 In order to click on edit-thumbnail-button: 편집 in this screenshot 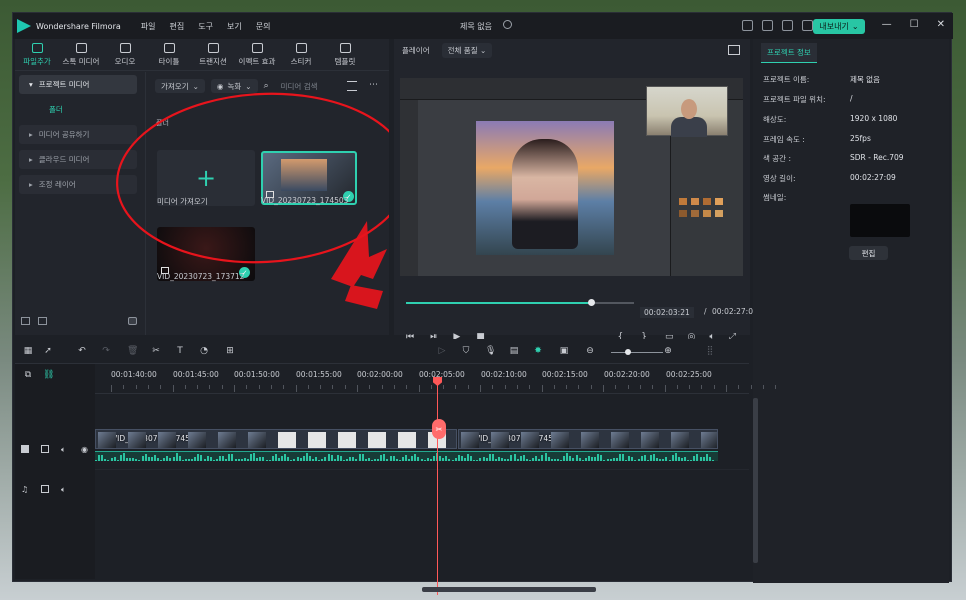, I will do `click(868, 253)`.